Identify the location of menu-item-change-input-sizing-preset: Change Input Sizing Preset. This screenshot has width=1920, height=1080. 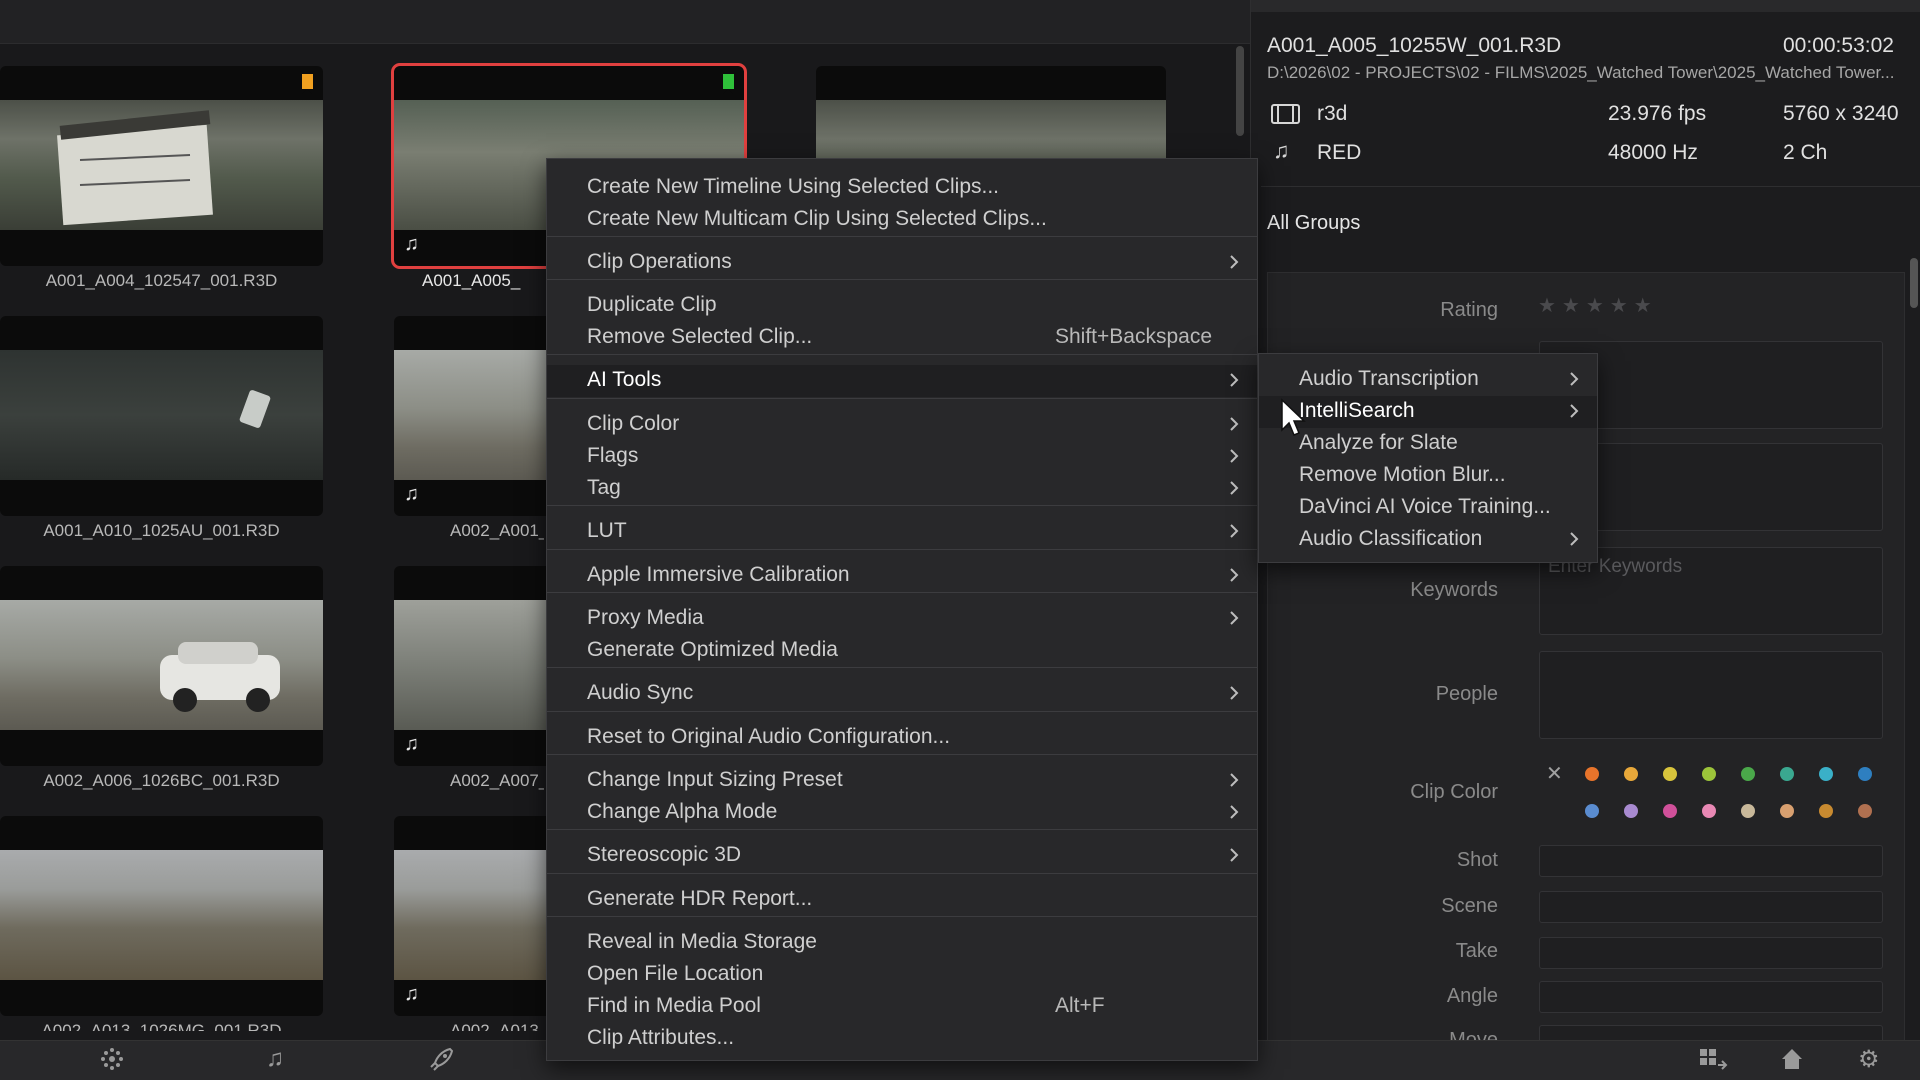
(902, 781).